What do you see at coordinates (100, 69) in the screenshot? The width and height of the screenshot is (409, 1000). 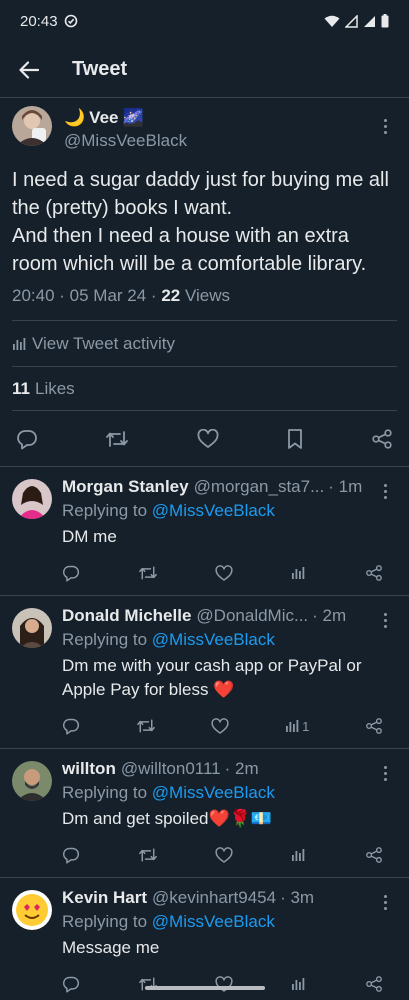 I see `page-title: Tweet` at bounding box center [100, 69].